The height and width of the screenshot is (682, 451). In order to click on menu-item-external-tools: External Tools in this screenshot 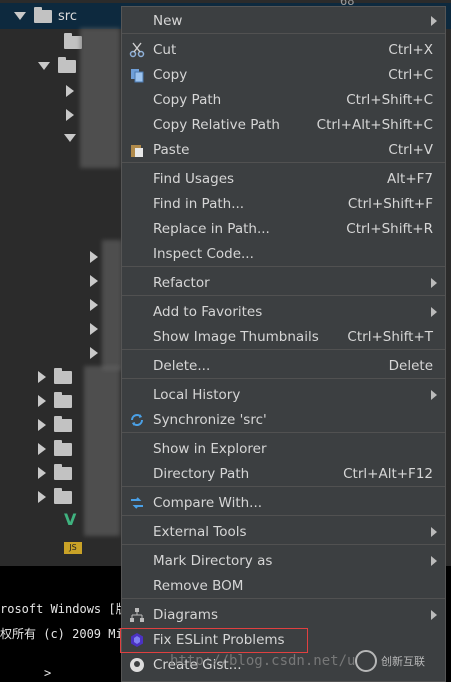, I will do `click(283, 532)`.